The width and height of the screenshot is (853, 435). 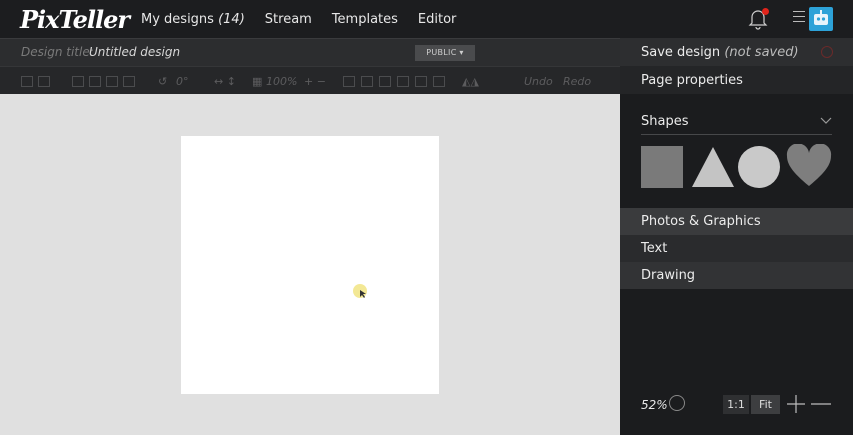 What do you see at coordinates (78, 81) in the screenshot?
I see `bring-front-icon` at bounding box center [78, 81].